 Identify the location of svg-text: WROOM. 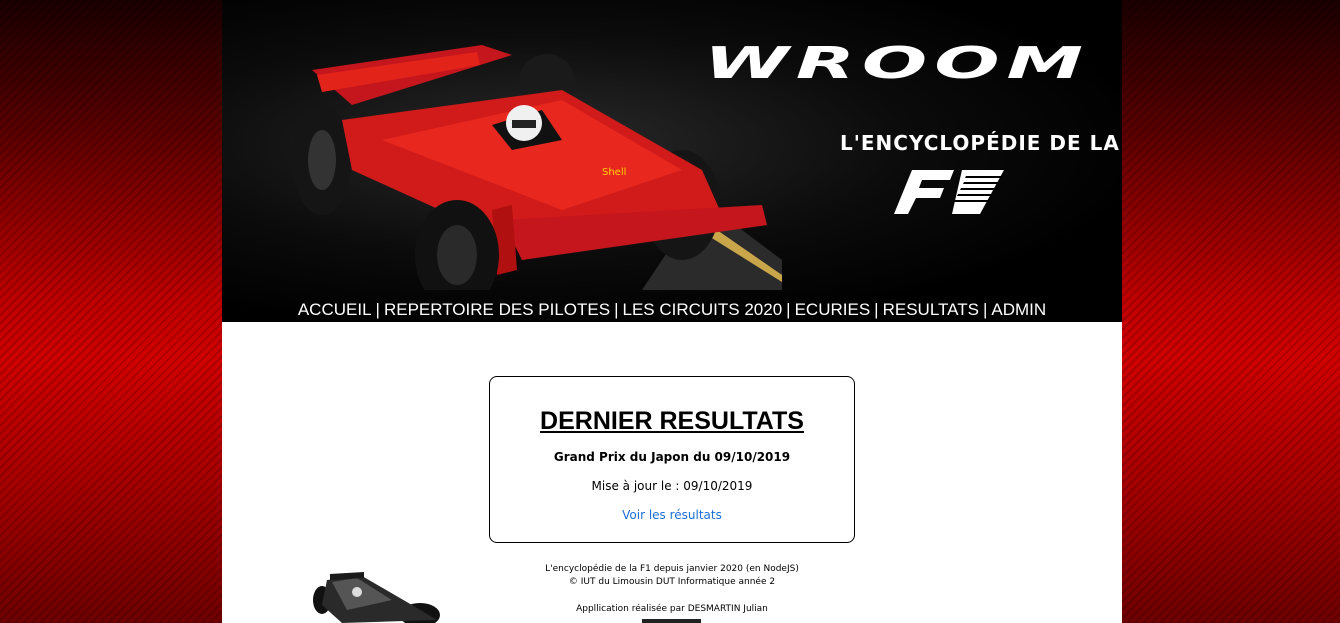
(897, 63).